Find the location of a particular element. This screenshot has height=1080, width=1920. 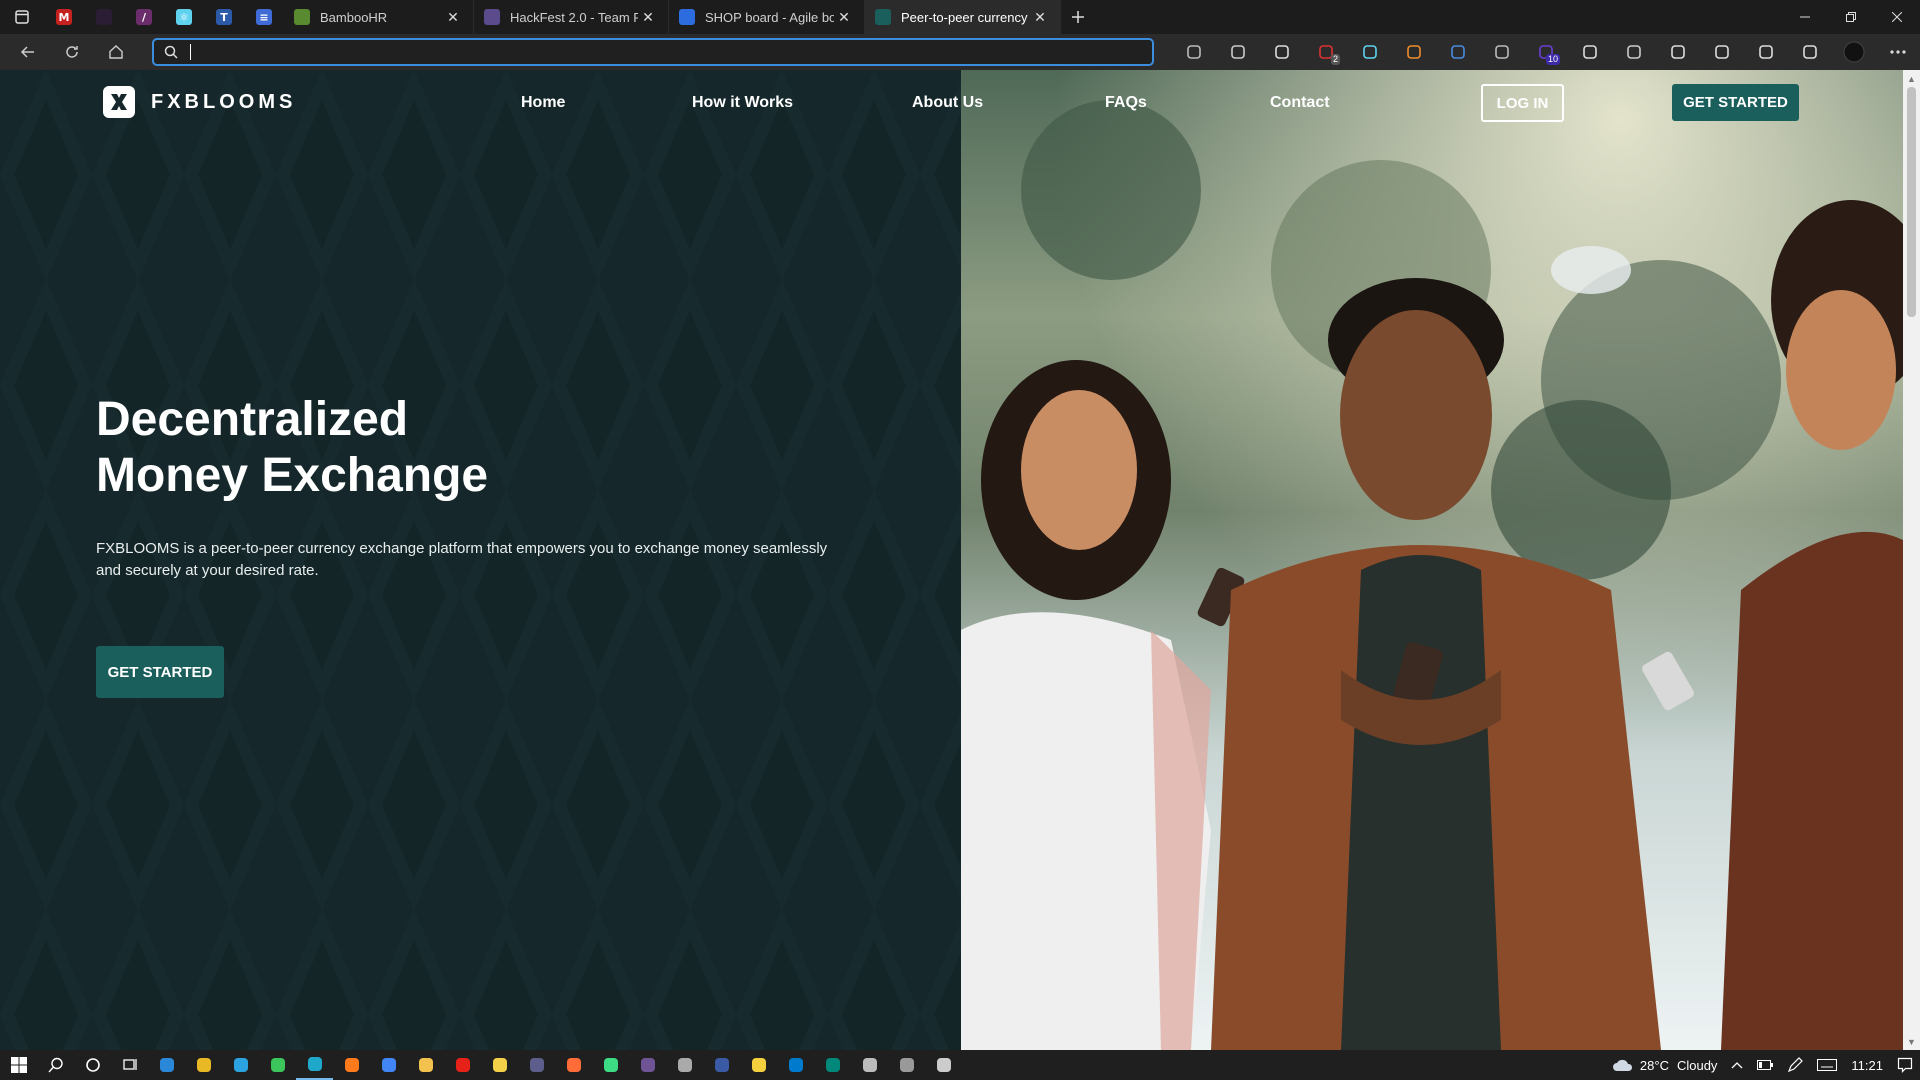

login-button: LOG IN is located at coordinates (1522, 103).